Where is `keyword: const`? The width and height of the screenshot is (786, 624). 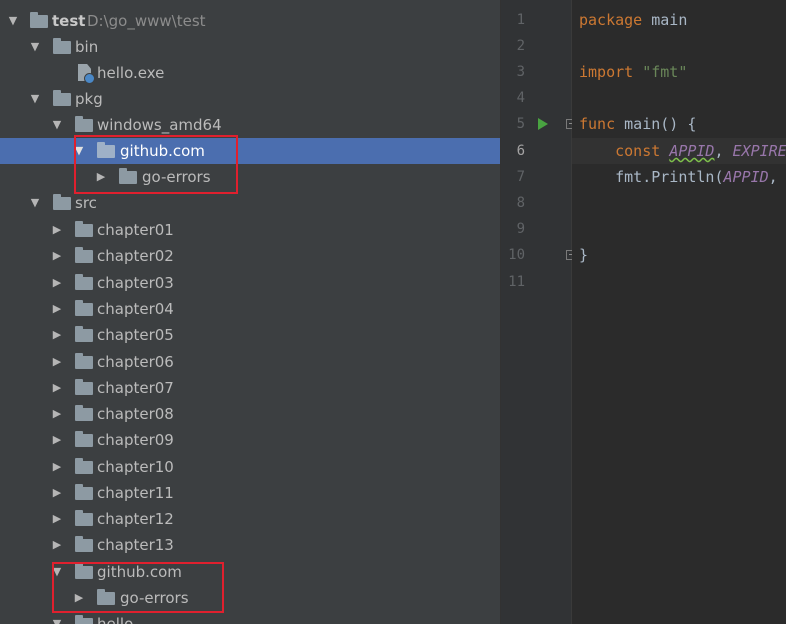
keyword: const is located at coordinates (638, 151).